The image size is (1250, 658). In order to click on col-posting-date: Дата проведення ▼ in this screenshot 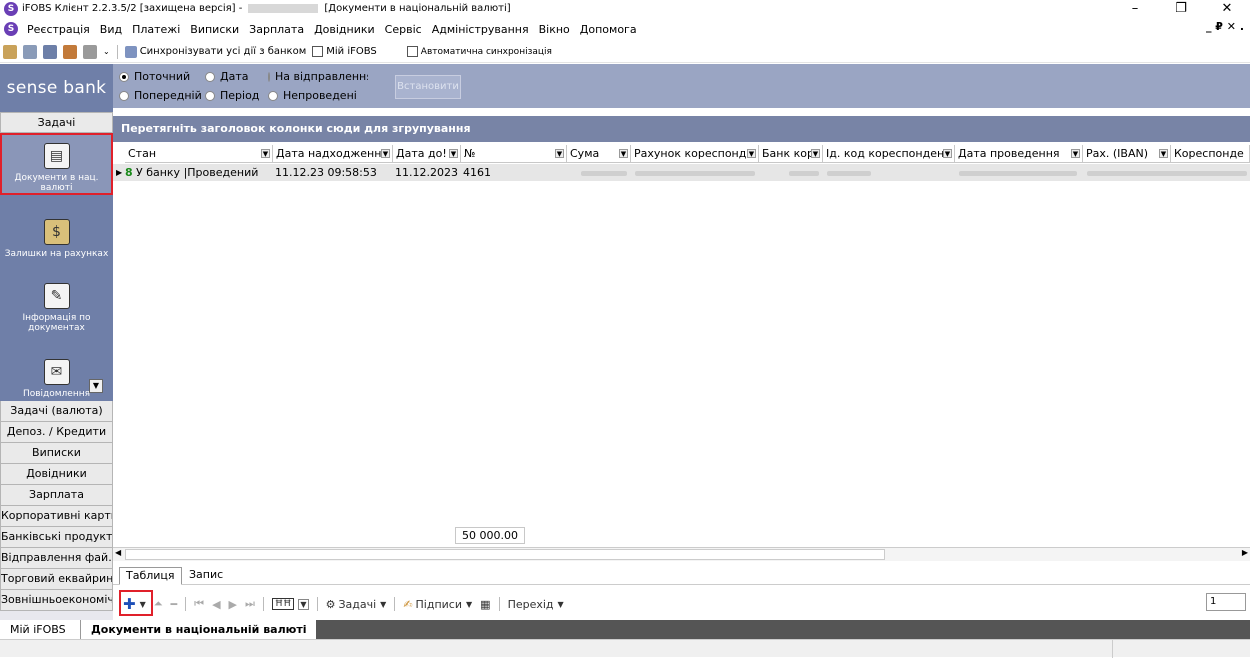, I will do `click(1019, 154)`.